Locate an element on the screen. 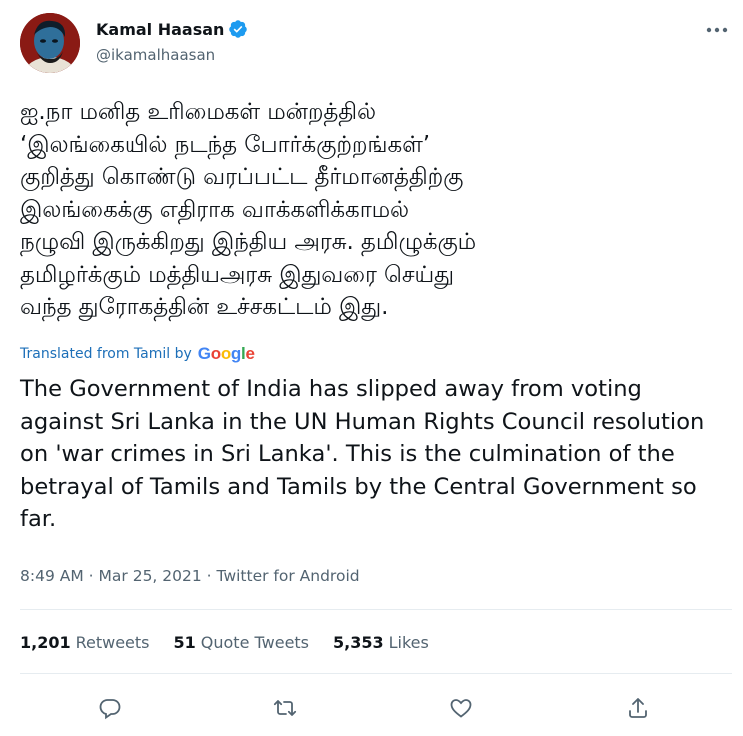 The image size is (743, 736). avatar-image is located at coordinates (50, 43).